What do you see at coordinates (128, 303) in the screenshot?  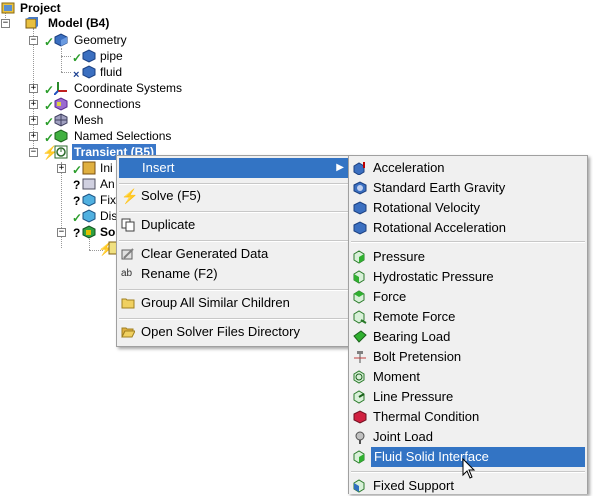 I see `folder-icon` at bounding box center [128, 303].